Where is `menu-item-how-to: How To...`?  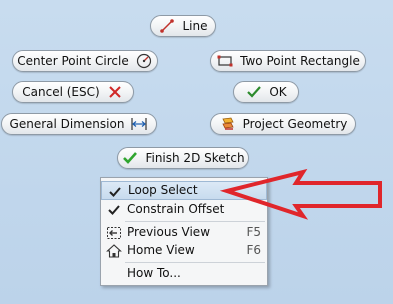 menu-item-how-to: How To... is located at coordinates (184, 273).